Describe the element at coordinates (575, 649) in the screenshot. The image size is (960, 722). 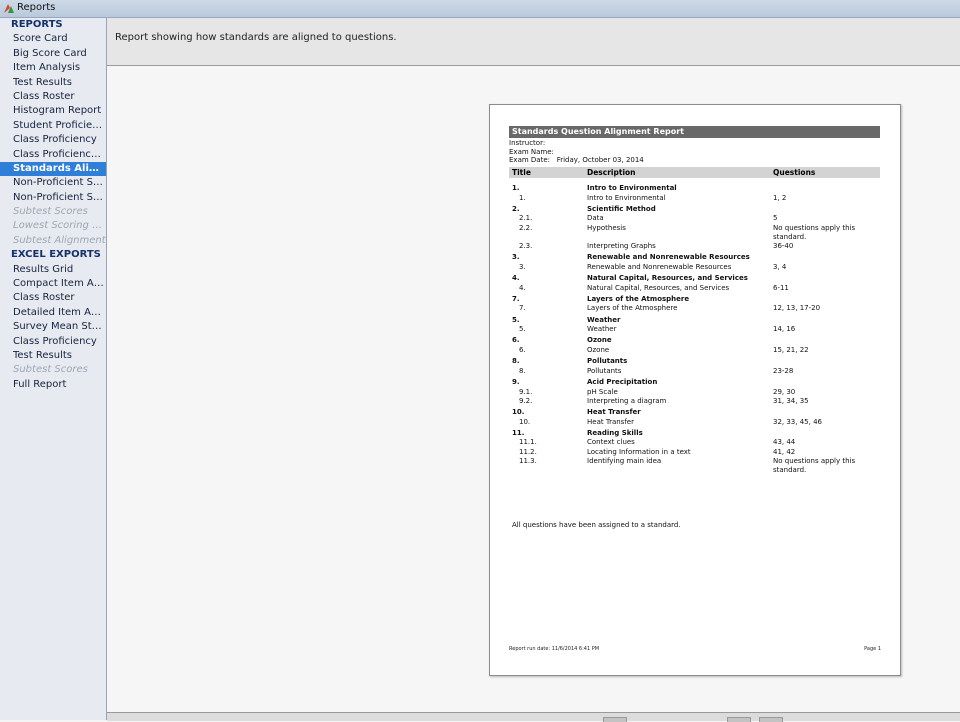
I see `run-date-value: 11/6/2014 6:41 PM` at that location.